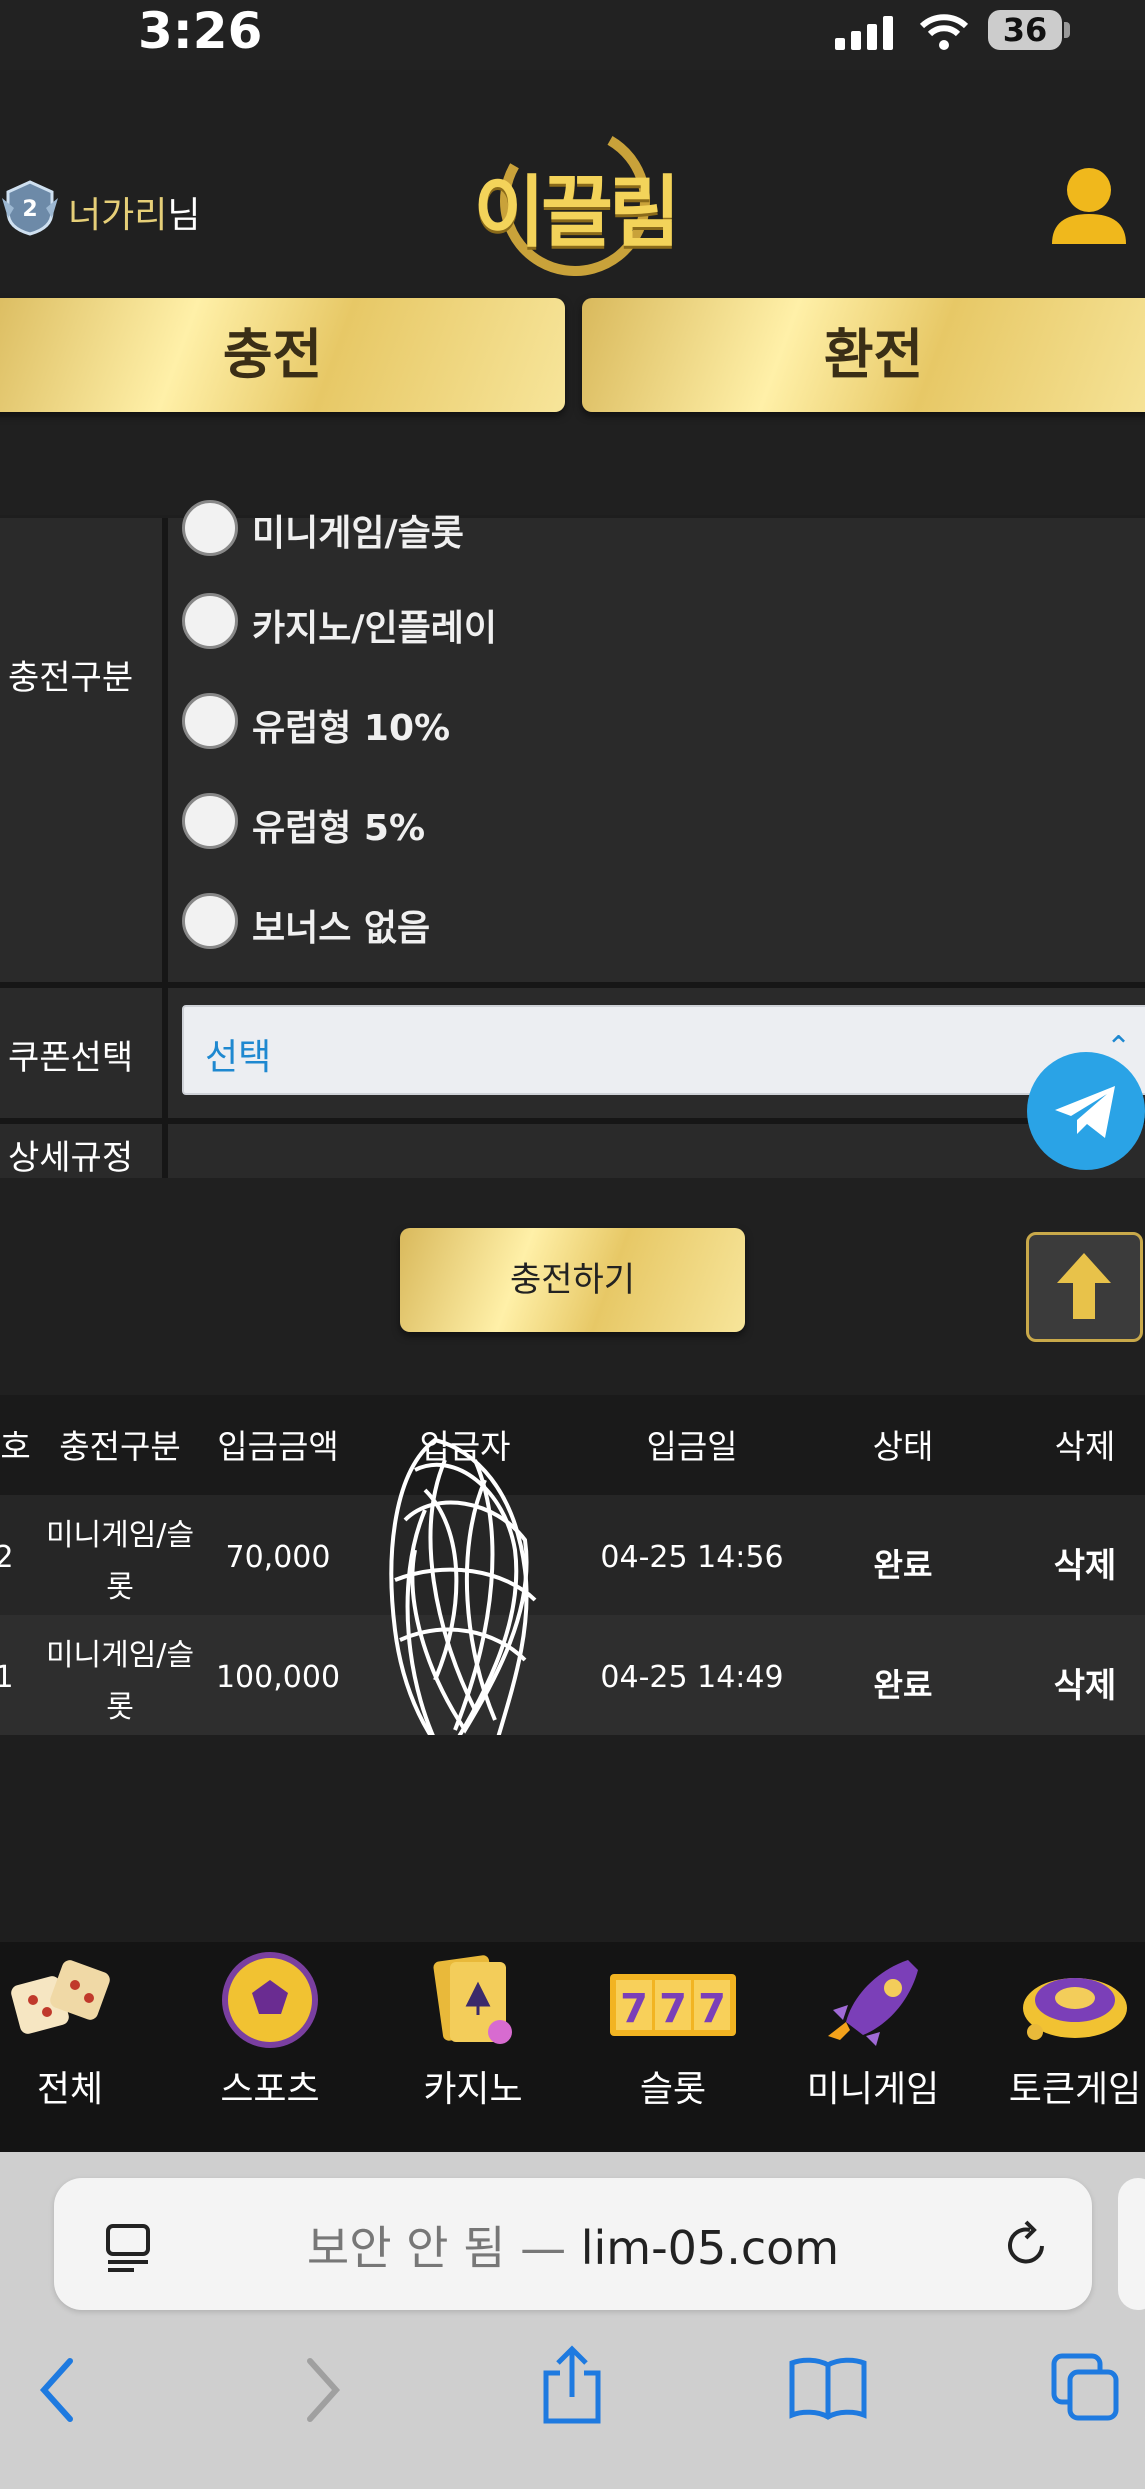 The image size is (1145, 2489). I want to click on nav-item-token-game, so click(1067, 2002).